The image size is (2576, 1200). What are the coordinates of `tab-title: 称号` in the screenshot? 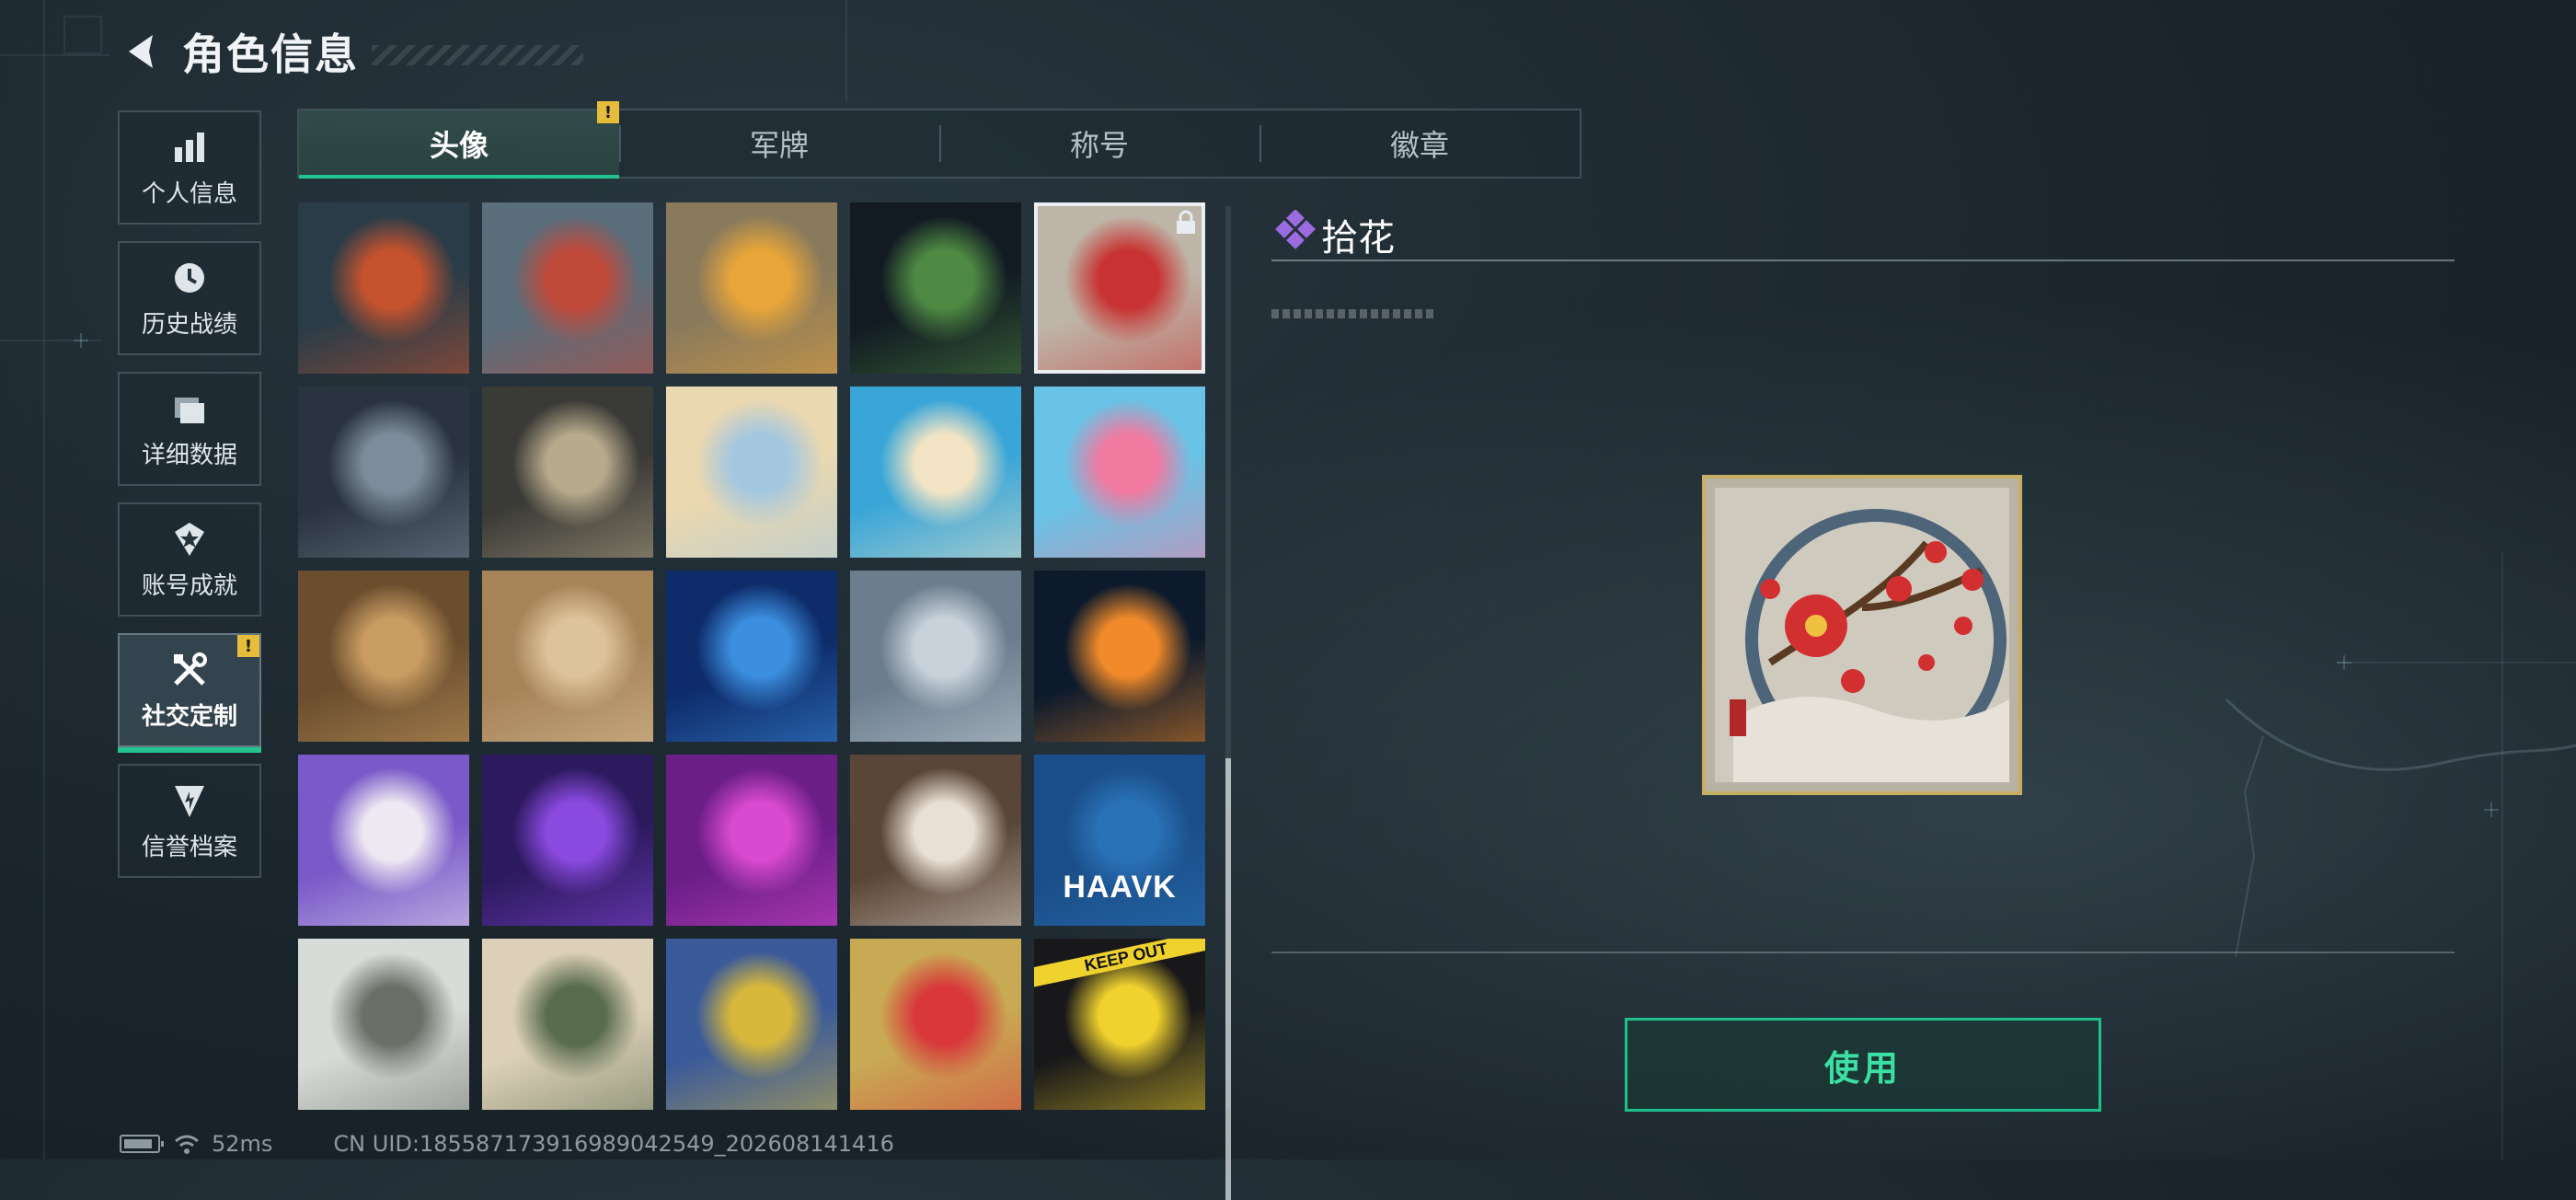 It's located at (1099, 143).